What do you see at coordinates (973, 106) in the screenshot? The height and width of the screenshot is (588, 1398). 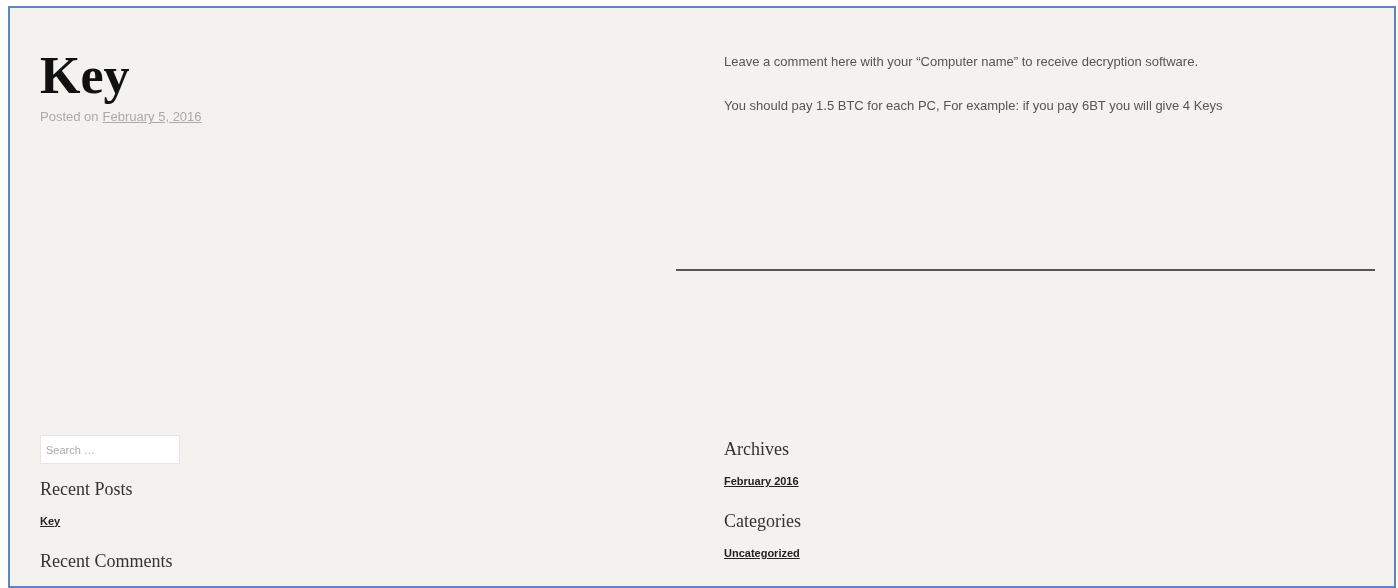 I see `post-paragraph: You should pay 1.5 BTC for each PC, For example: if you pay 6BT you will give 4 Keys` at bounding box center [973, 106].